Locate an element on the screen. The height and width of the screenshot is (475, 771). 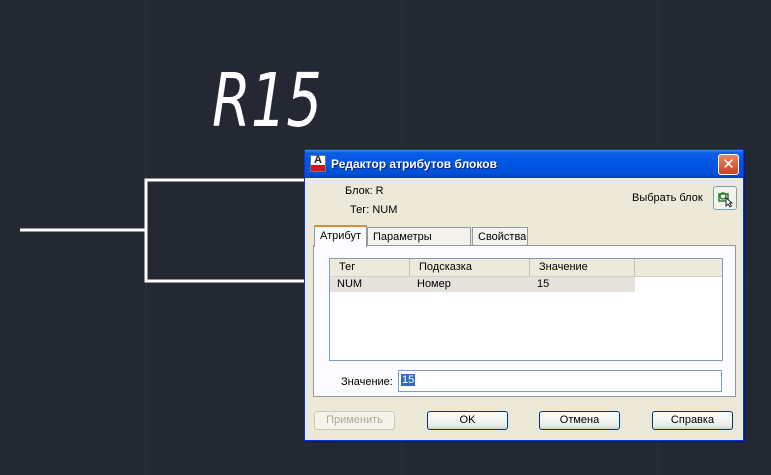
dimension-text: R15 is located at coordinates (267, 101).